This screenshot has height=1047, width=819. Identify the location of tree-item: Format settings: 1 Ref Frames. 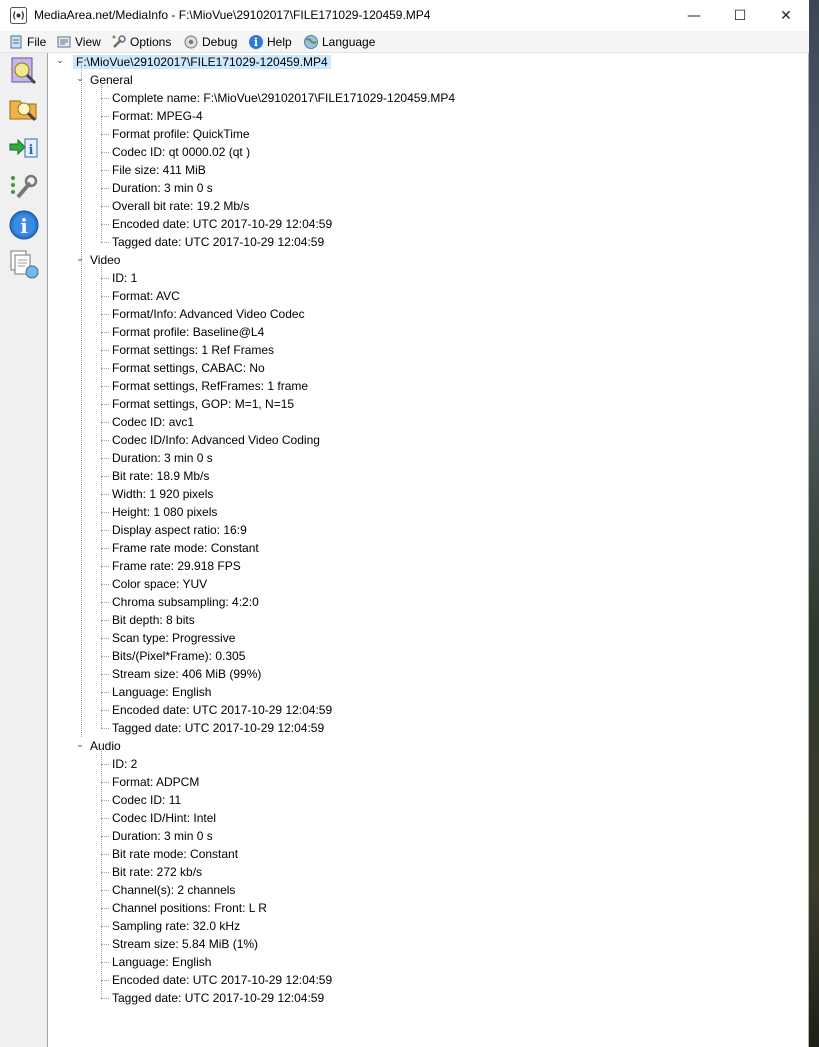
(193, 350).